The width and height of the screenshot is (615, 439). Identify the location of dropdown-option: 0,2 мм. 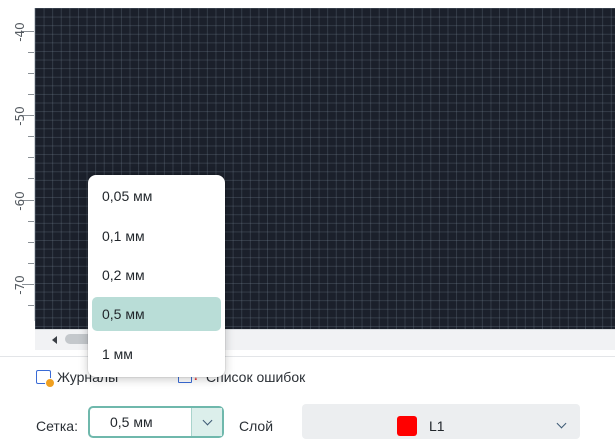
(156, 275).